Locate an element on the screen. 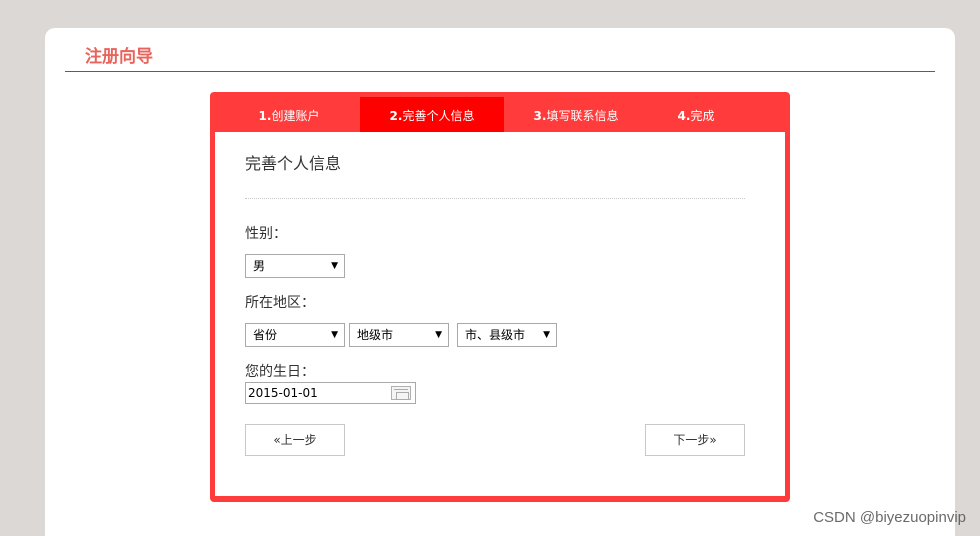 The image size is (980, 536). section-title: 完善个人信息 is located at coordinates (293, 163).